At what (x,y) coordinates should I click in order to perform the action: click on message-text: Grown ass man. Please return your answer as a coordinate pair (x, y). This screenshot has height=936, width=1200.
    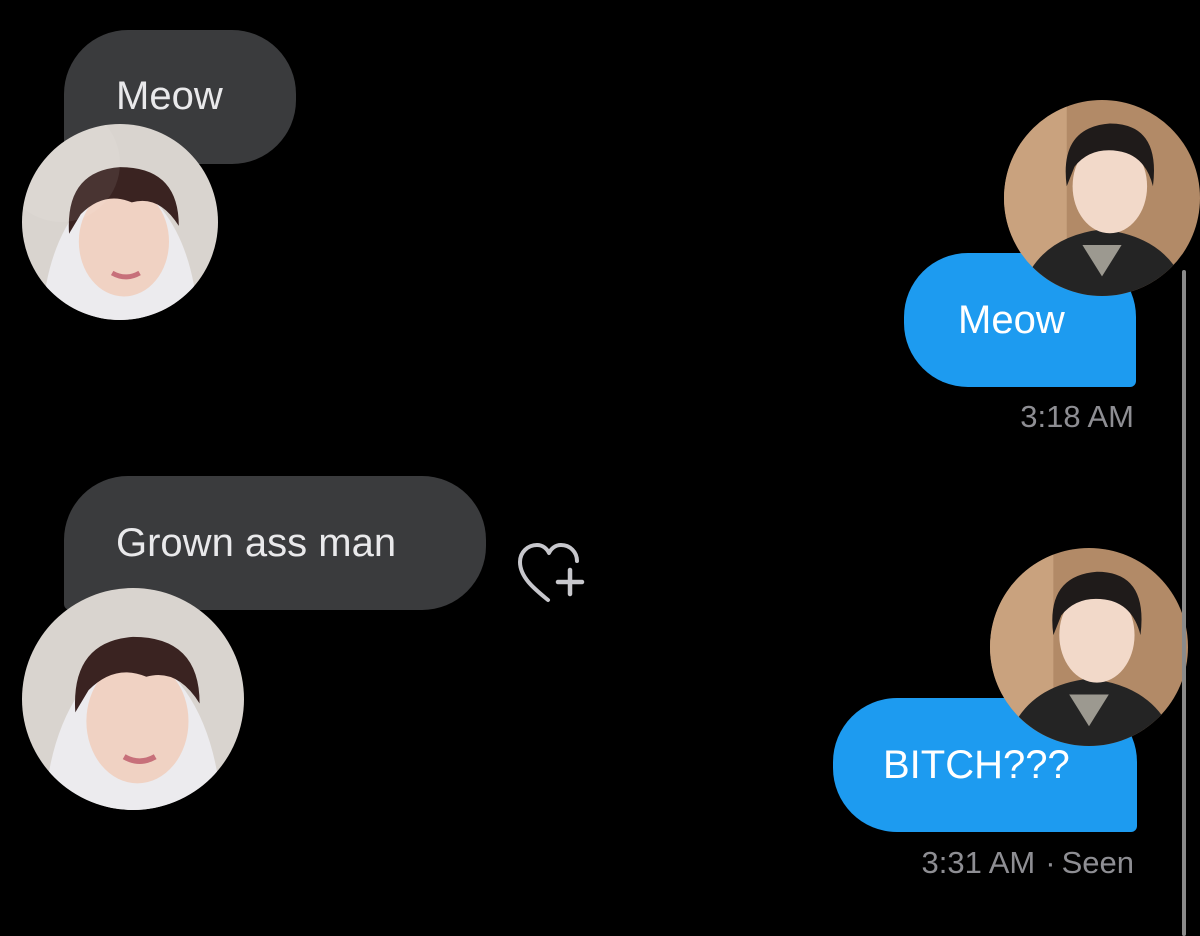
    Looking at the image, I should click on (256, 543).